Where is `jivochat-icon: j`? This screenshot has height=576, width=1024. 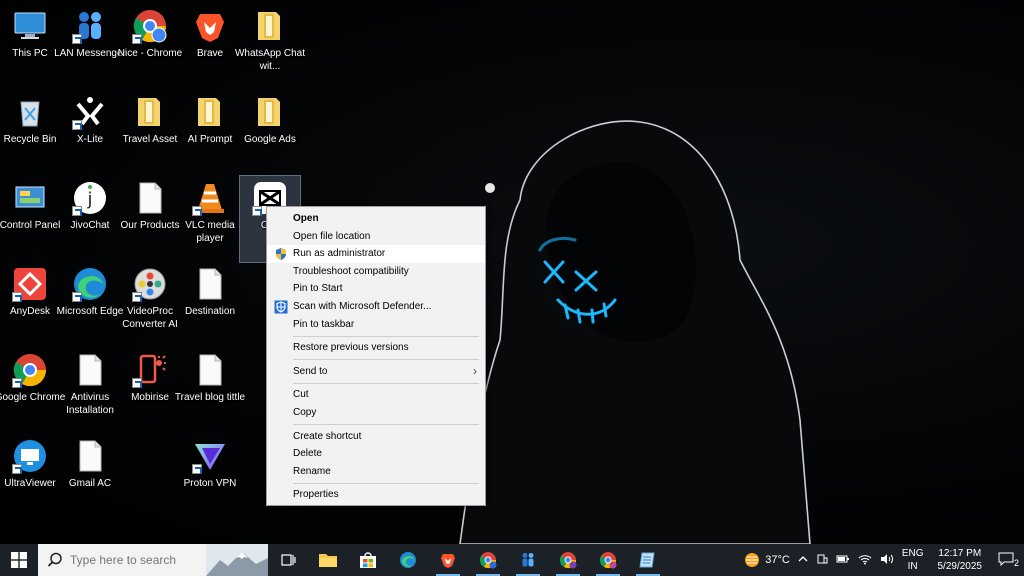 jivochat-icon: j is located at coordinates (90, 198).